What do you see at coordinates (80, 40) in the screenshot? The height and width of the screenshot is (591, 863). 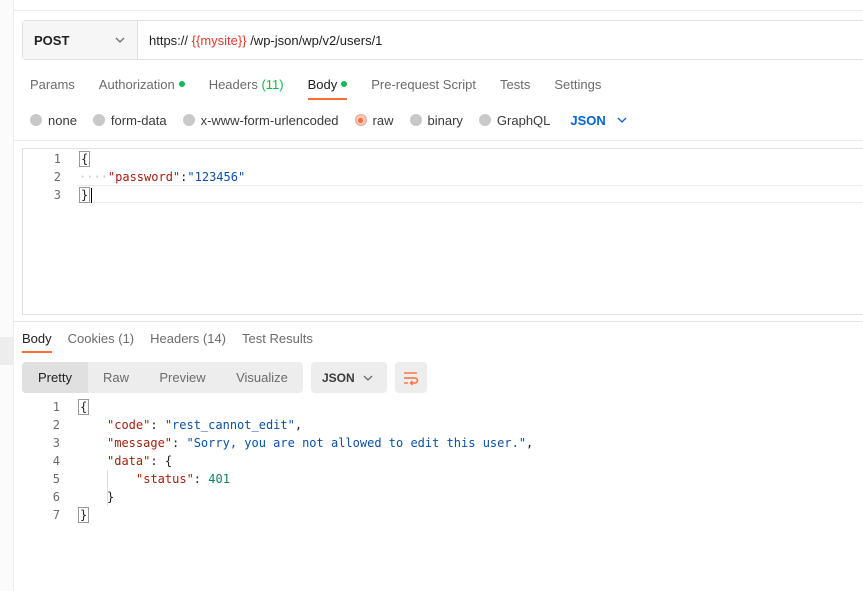 I see `method-select: POST` at bounding box center [80, 40].